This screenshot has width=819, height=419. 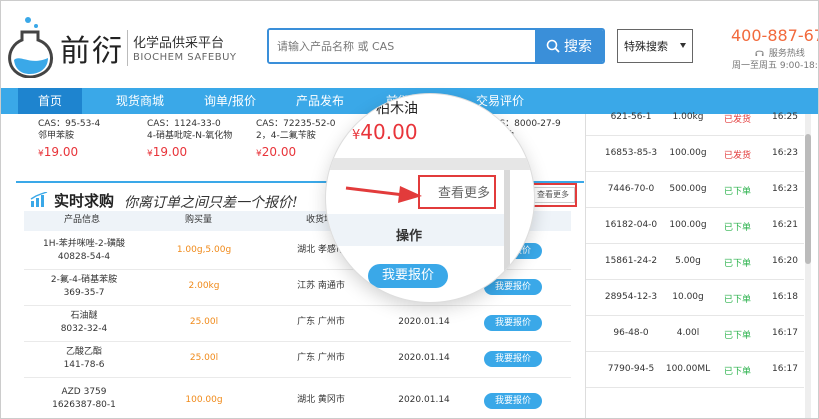 I want to click on order-row: 621-56-1 1.00kg 已发货 16:25, so click(x=695, y=118).